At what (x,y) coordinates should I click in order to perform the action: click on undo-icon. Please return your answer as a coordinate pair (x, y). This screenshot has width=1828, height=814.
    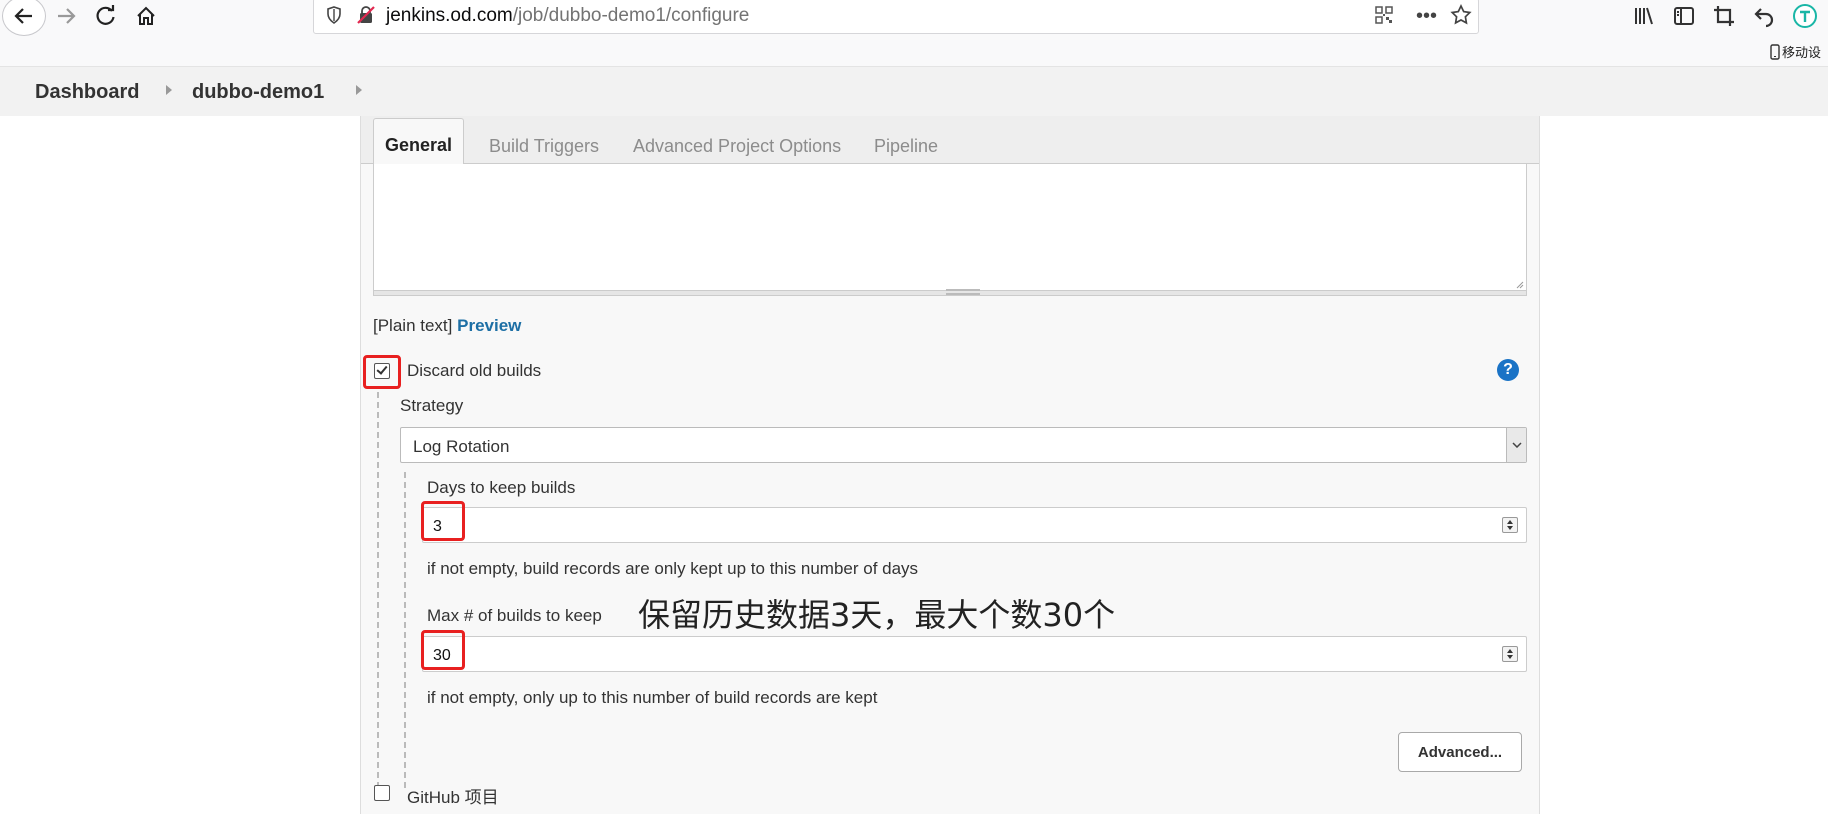
    Looking at the image, I should click on (1764, 16).